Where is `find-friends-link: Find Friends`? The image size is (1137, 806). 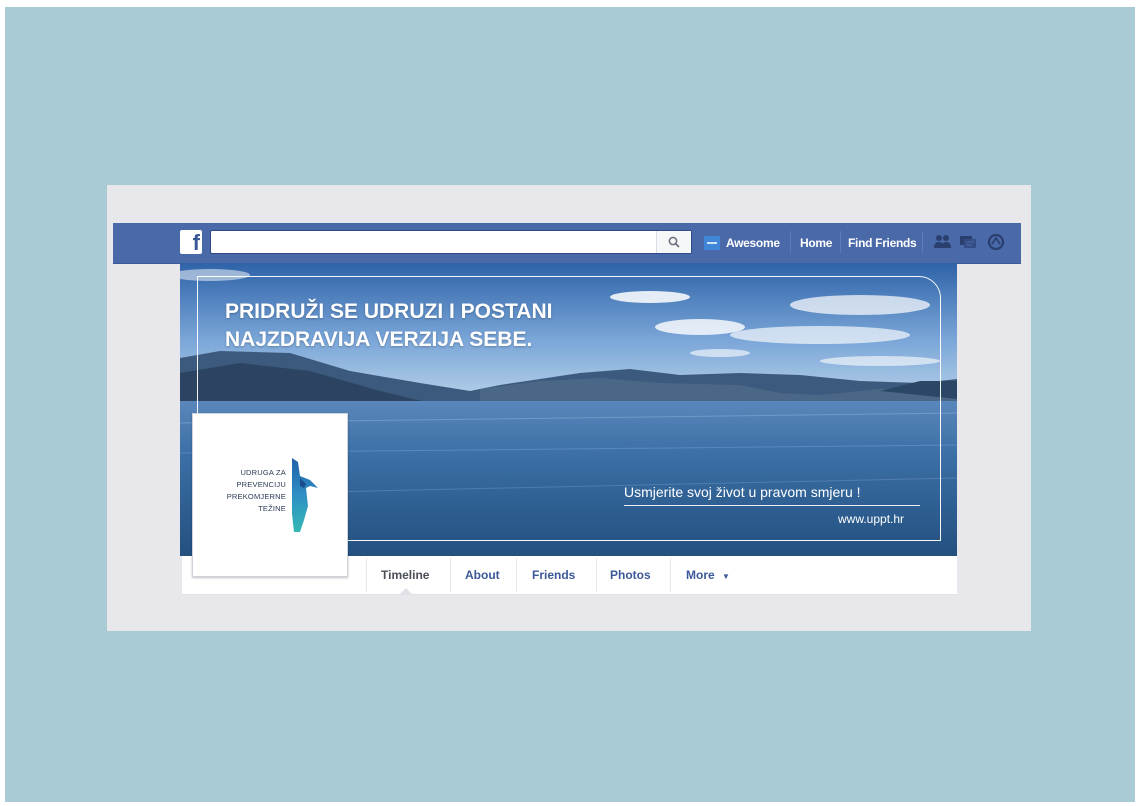 find-friends-link: Find Friends is located at coordinates (882, 243).